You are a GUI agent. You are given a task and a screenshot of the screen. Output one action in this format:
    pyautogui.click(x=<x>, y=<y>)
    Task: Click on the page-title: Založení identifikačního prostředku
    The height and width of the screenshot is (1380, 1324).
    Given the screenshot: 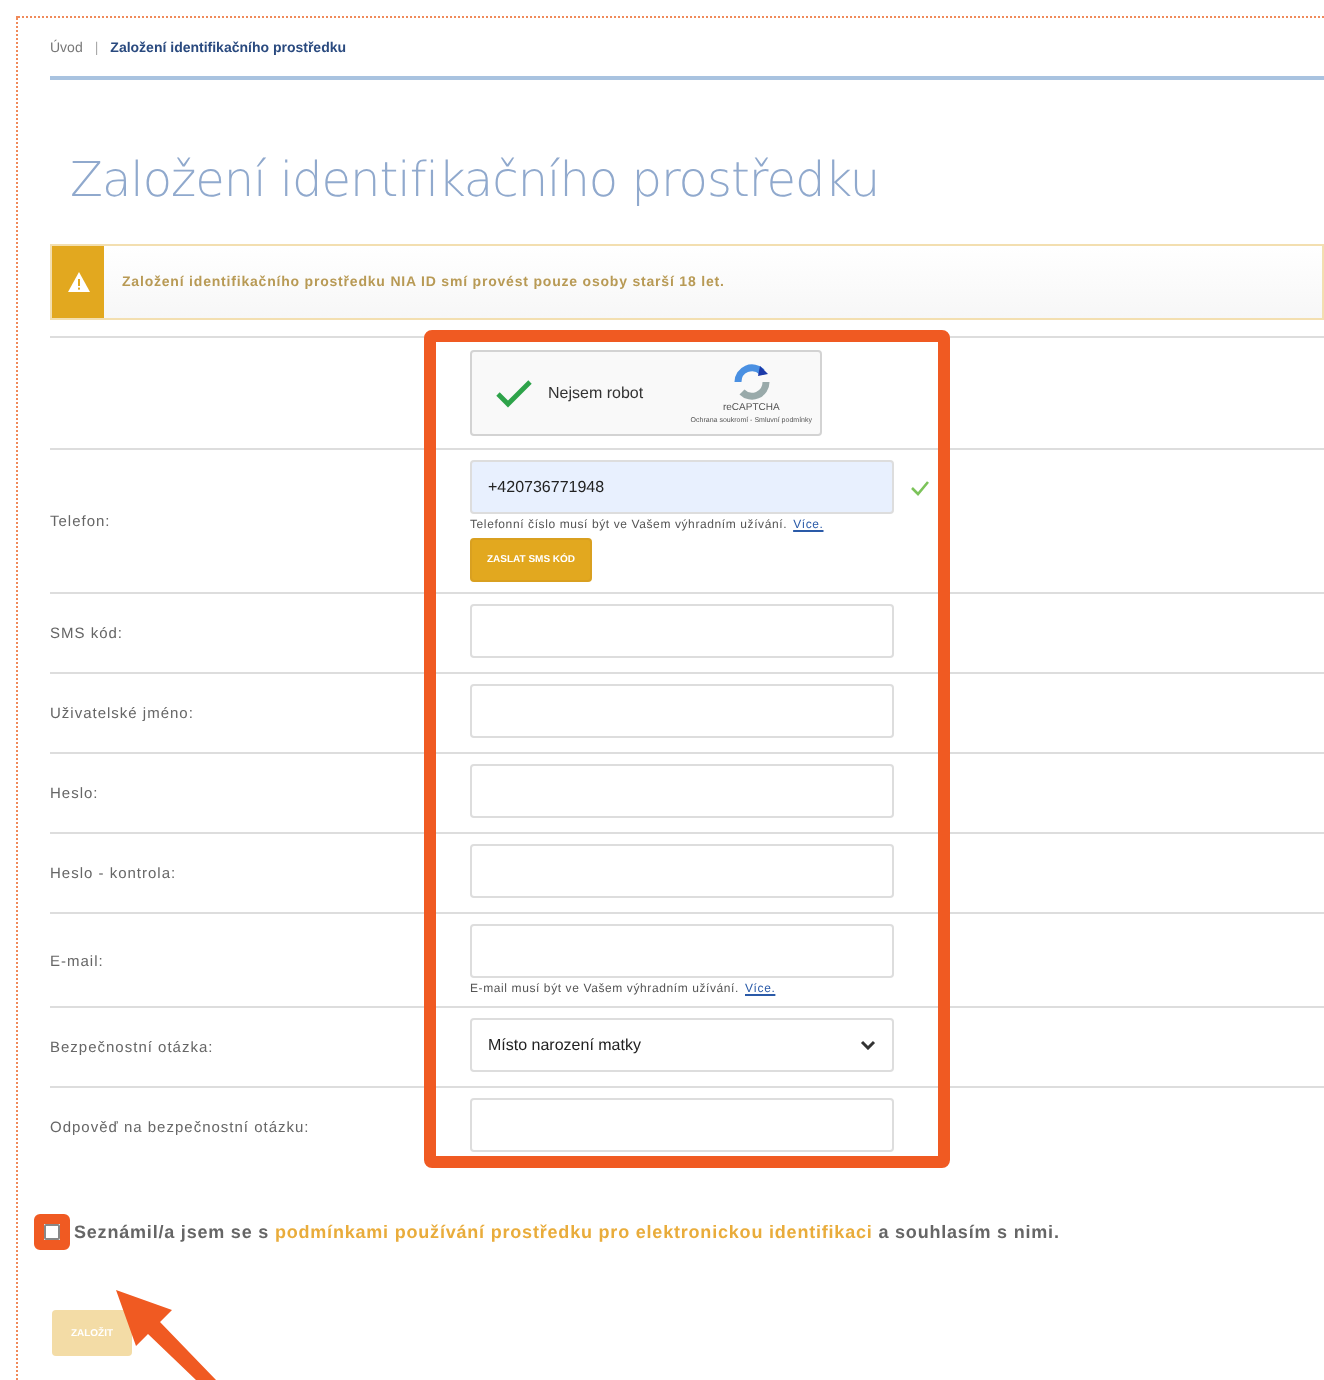 What is the action you would take?
    pyautogui.click(x=476, y=180)
    